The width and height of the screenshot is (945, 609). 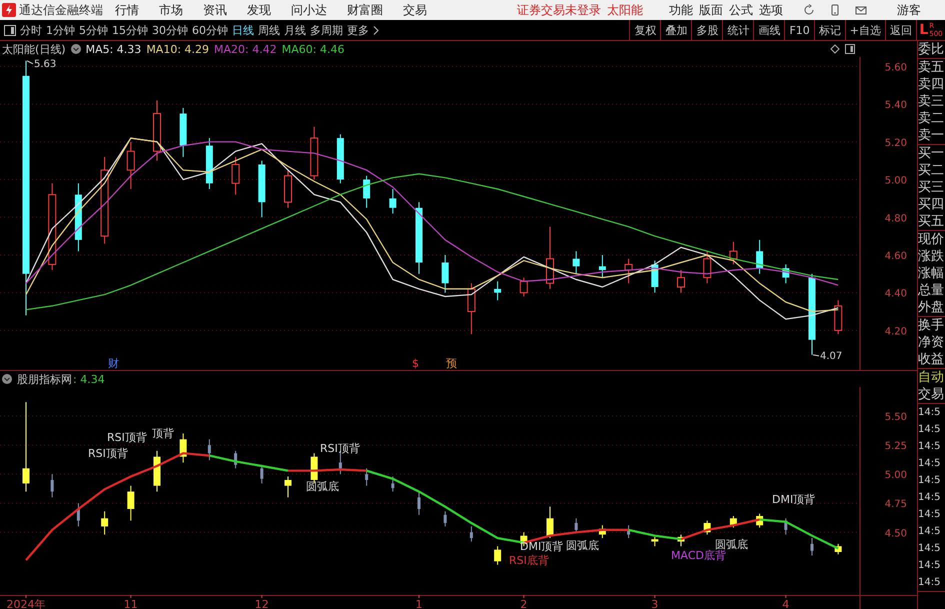 What do you see at coordinates (30, 62) in the screenshot?
I see `leader-line` at bounding box center [30, 62].